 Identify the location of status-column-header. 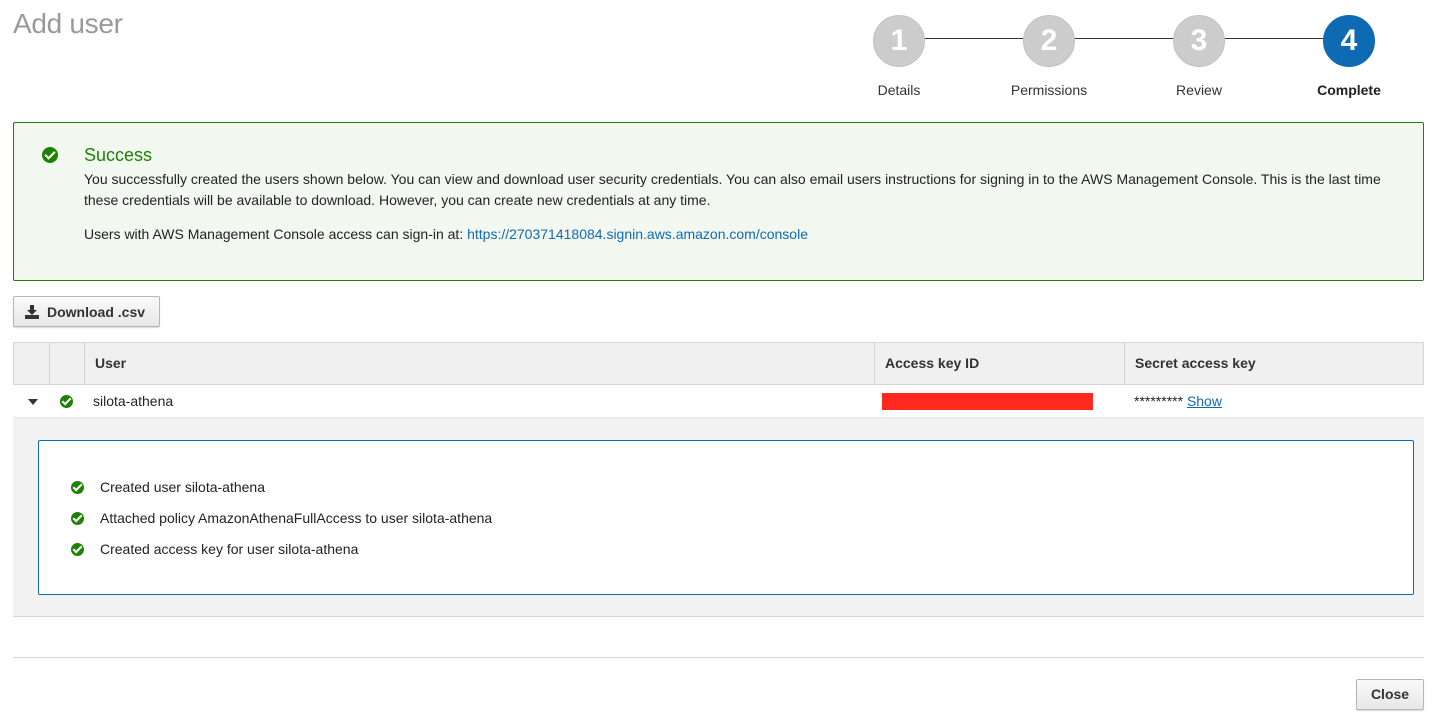
(66, 363).